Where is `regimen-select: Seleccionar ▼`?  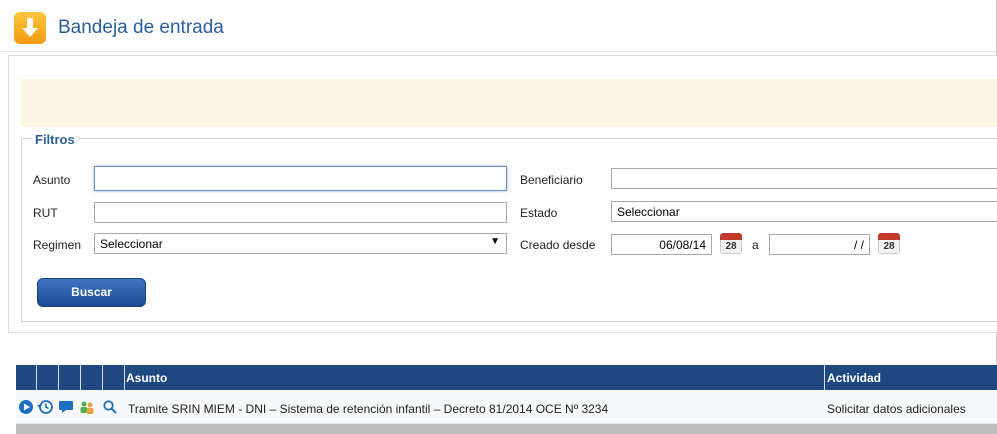 regimen-select: Seleccionar ▼ is located at coordinates (300, 243).